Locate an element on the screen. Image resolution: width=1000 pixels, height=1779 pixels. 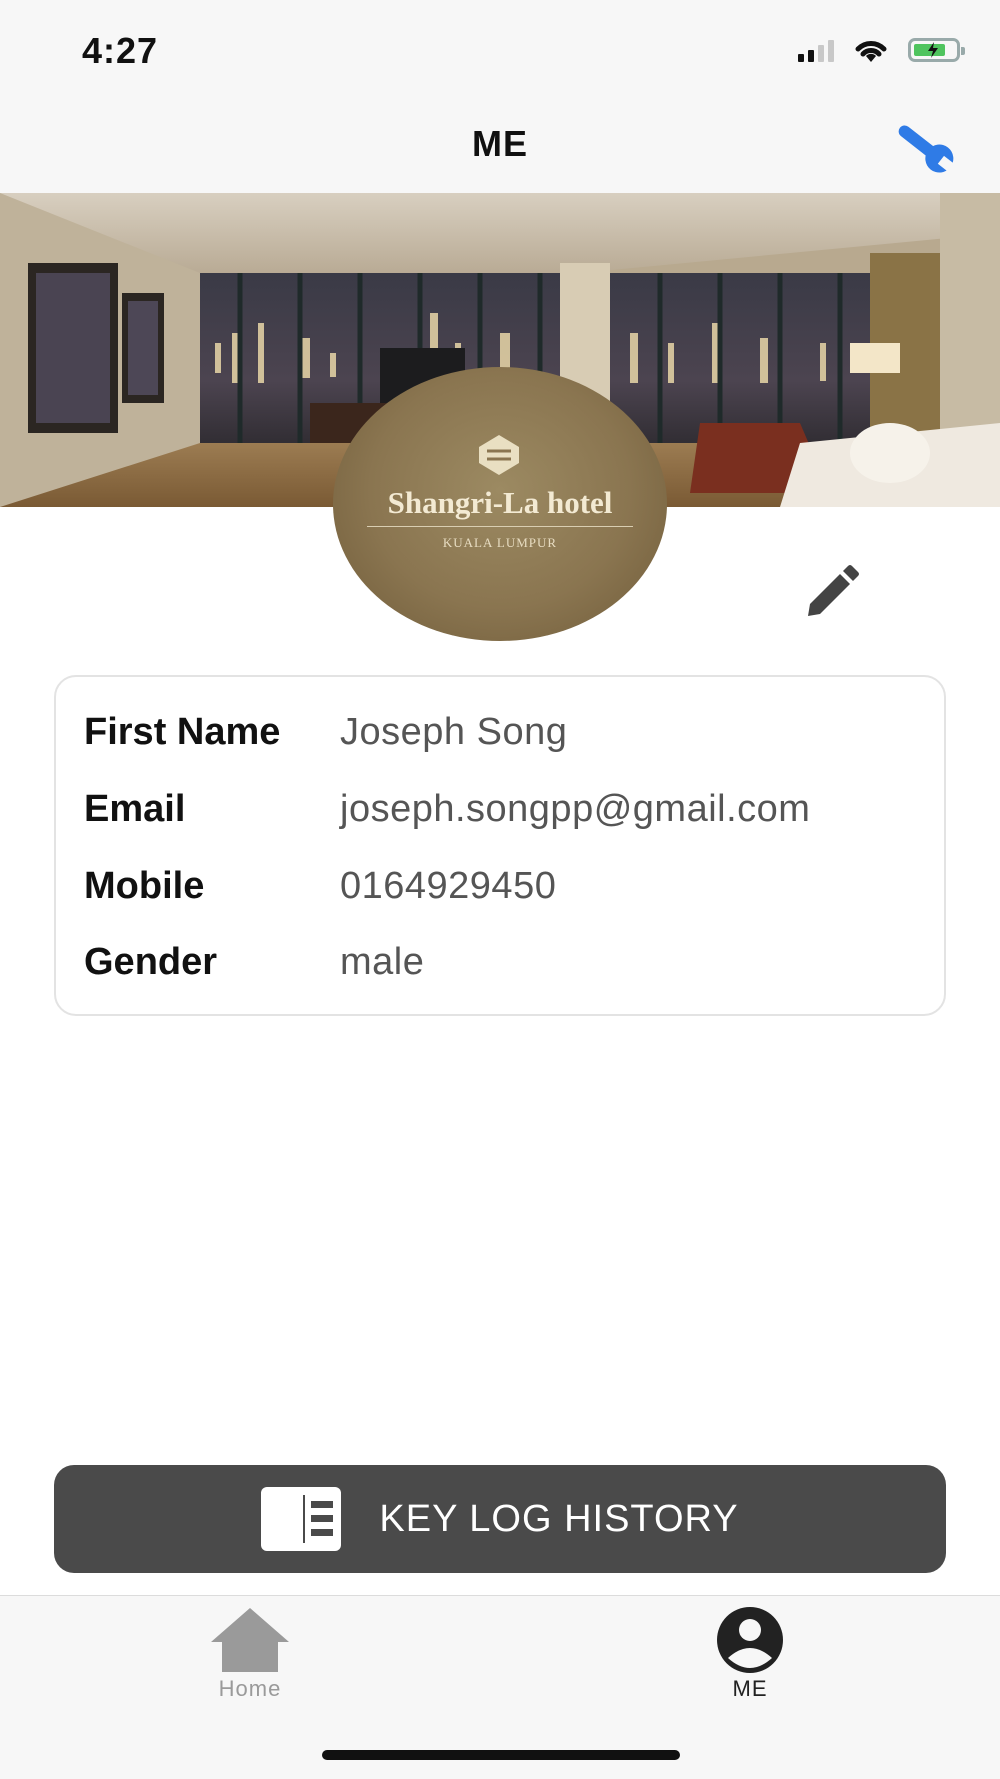
field-row-email: Email joseph.songpp@gmail.com is located at coordinates (447, 809).